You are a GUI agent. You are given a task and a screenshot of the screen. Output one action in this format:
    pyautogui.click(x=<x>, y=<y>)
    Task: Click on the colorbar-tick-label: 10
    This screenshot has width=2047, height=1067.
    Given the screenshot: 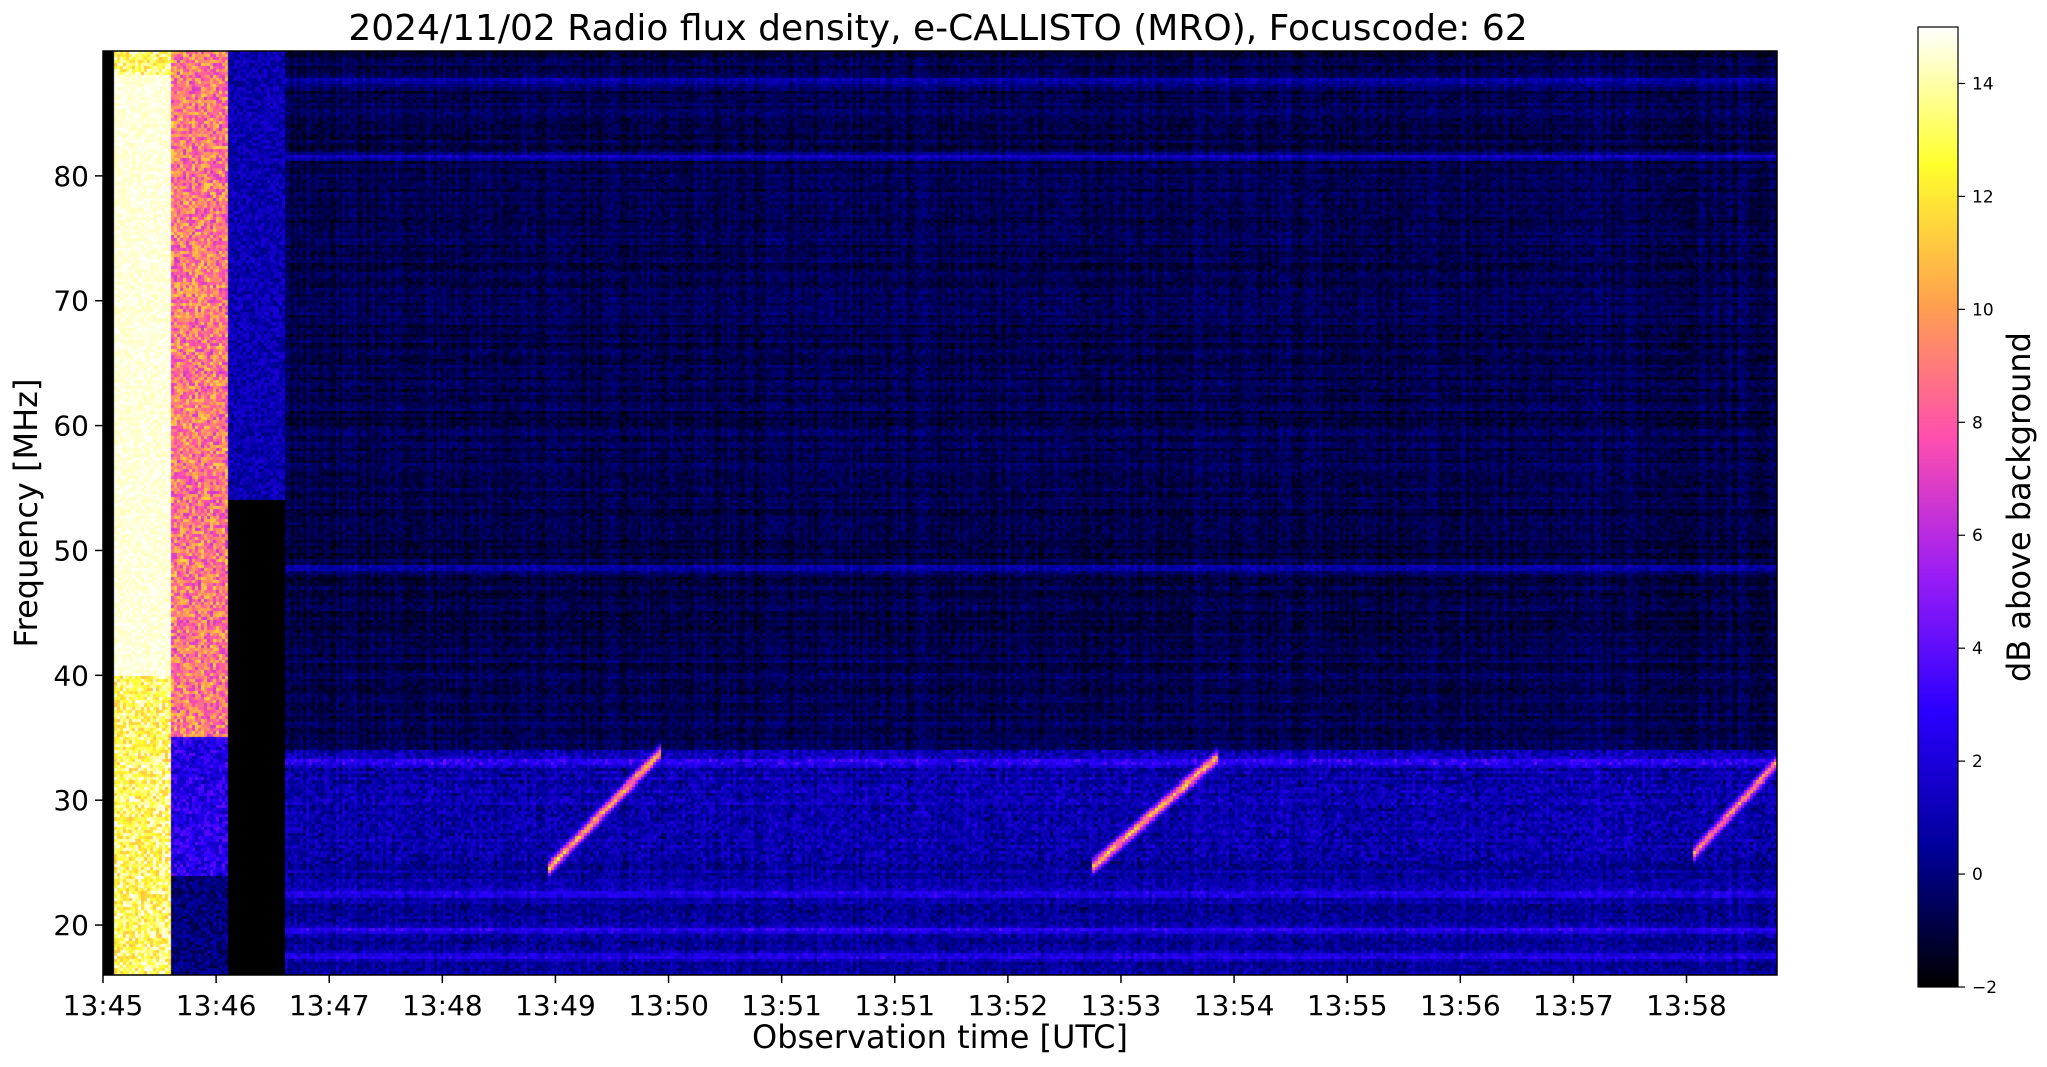 What is the action you would take?
    pyautogui.click(x=1983, y=310)
    